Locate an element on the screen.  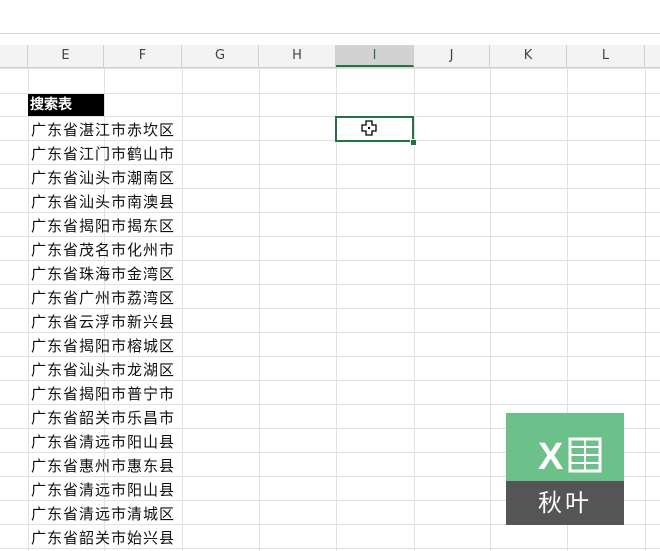
table-row: 广东省清远市清城区 is located at coordinates (103, 514).